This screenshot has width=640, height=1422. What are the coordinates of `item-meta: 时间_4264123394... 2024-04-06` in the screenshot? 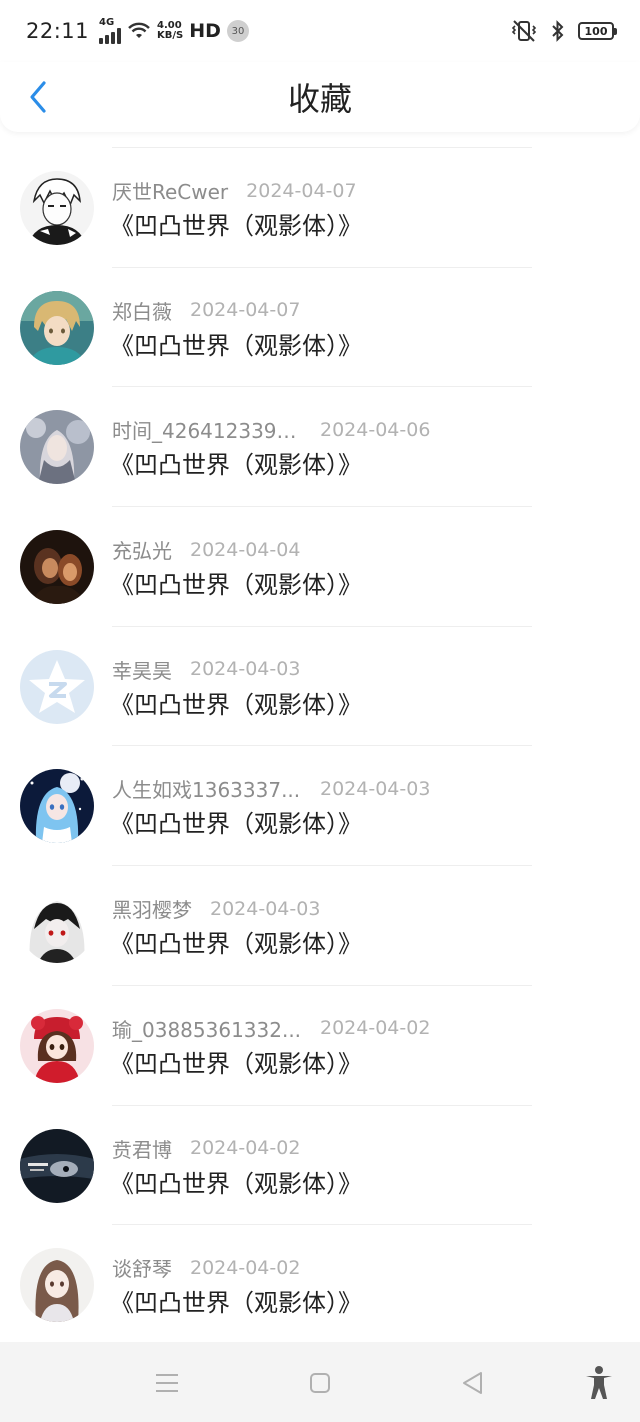 It's located at (271, 429).